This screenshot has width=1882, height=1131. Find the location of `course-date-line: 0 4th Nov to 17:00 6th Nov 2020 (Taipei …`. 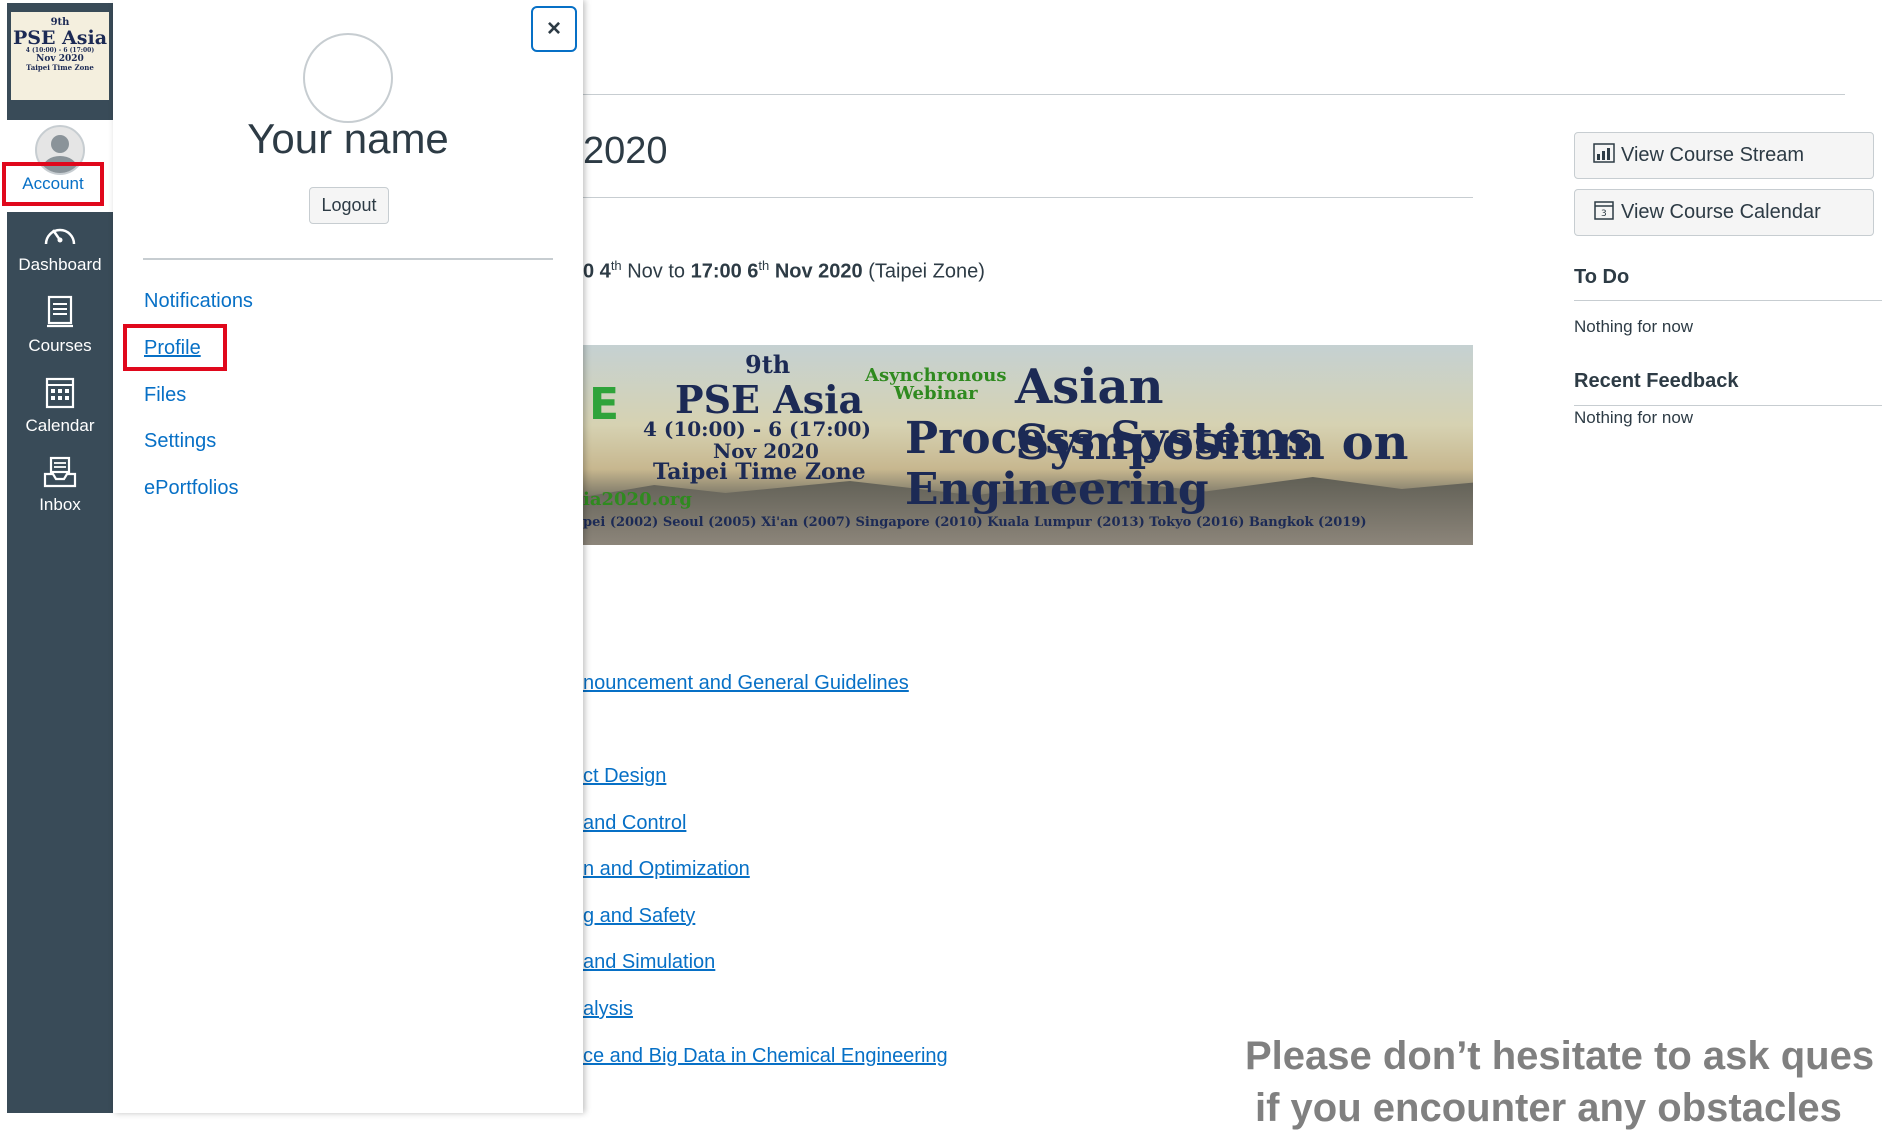

course-date-line: 0 4th Nov to 17:00 6th Nov 2020 (Taipei … is located at coordinates (784, 271).